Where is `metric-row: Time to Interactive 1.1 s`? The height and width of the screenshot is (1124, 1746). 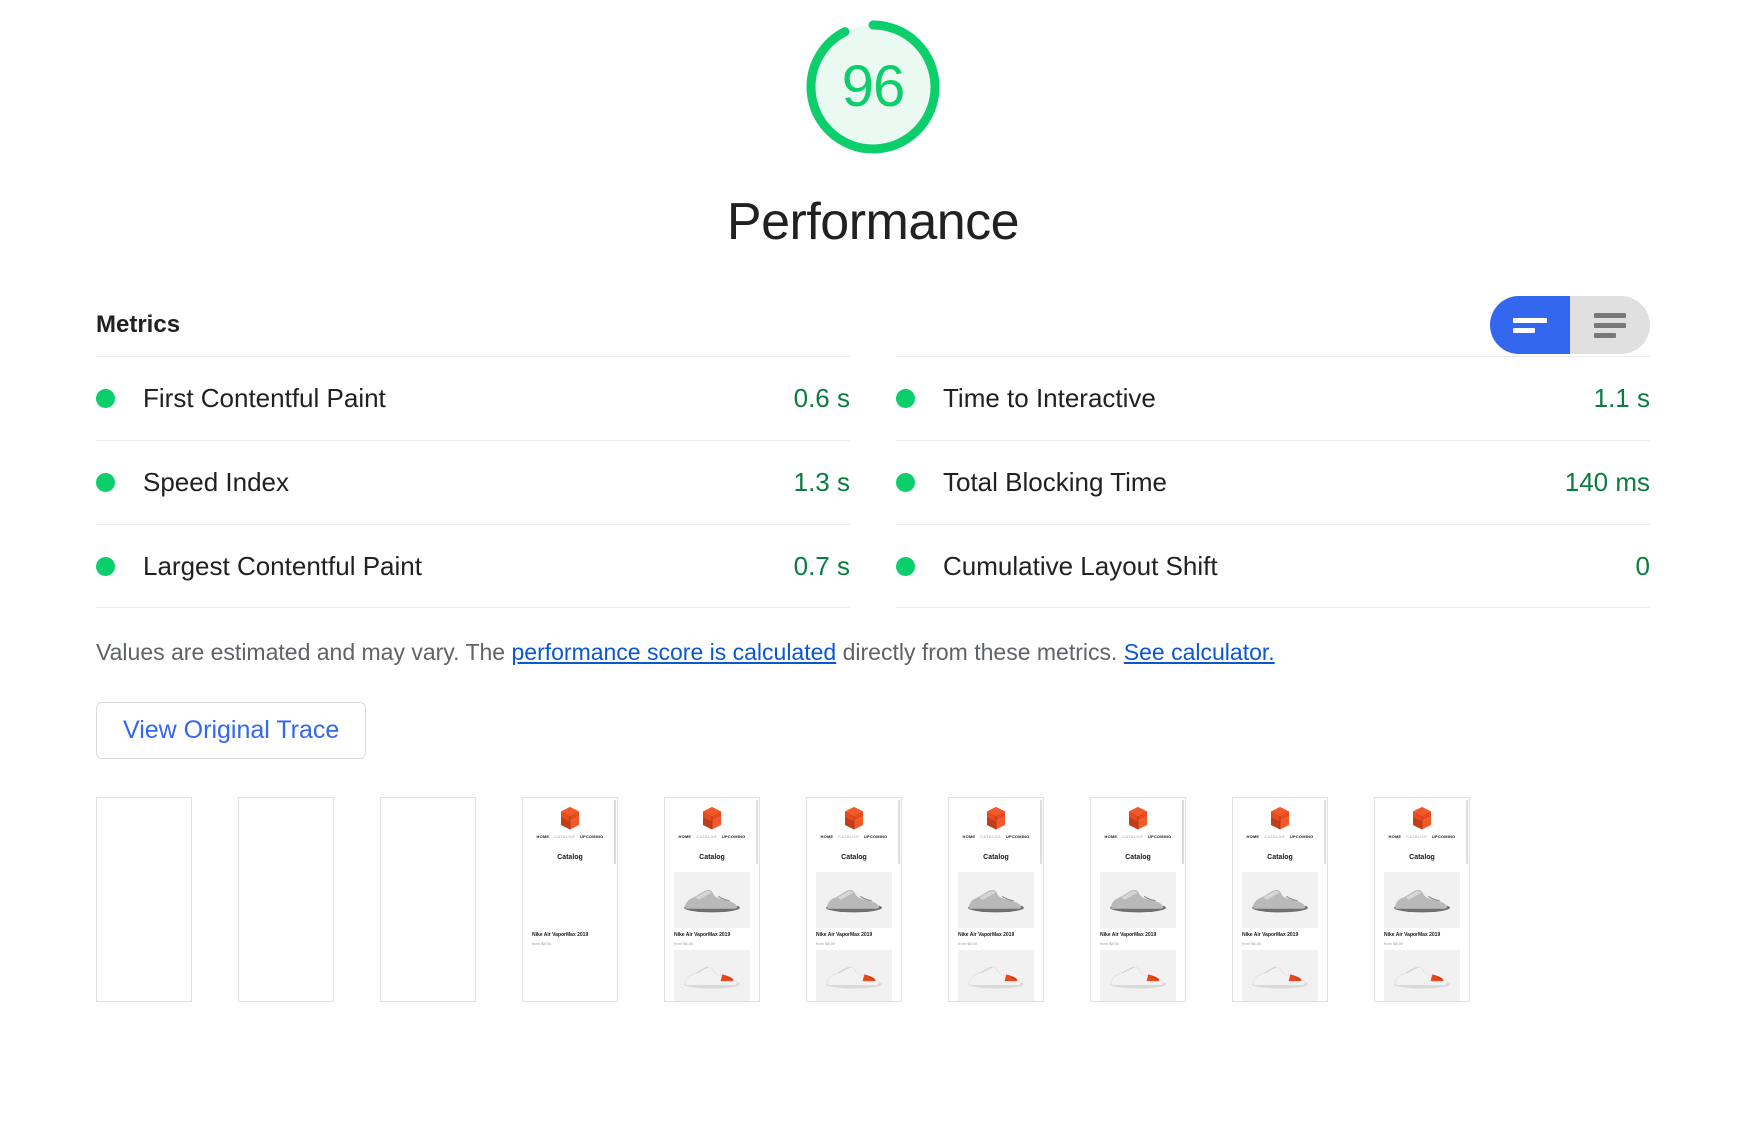 metric-row: Time to Interactive 1.1 s is located at coordinates (1273, 398).